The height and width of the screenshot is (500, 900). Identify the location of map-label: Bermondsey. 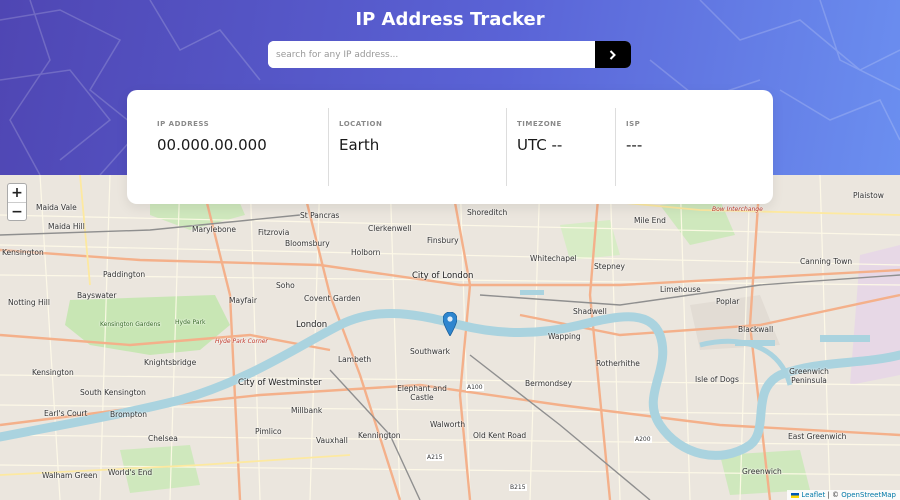
(549, 383).